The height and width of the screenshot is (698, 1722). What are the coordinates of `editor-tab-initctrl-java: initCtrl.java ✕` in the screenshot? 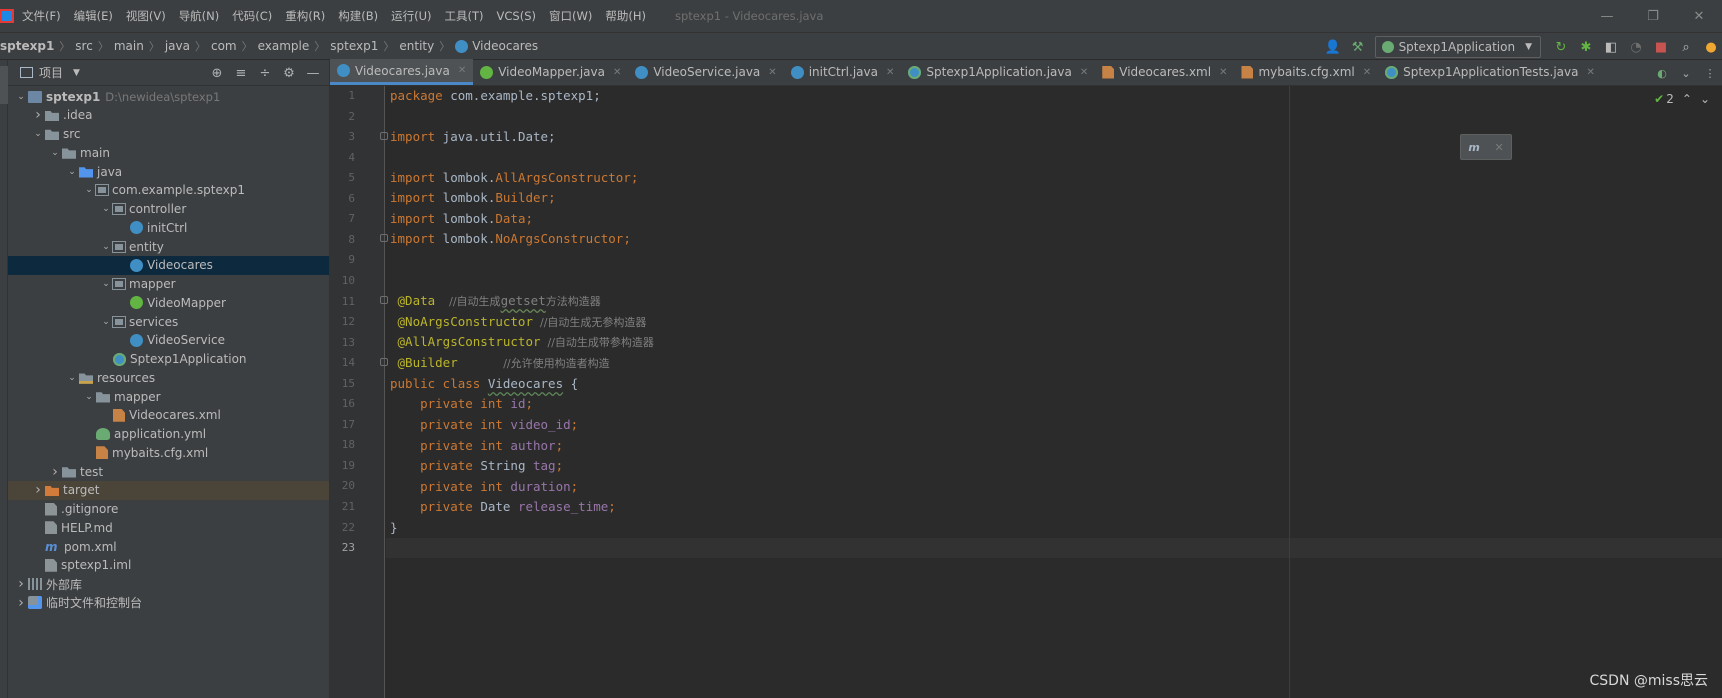 It's located at (843, 72).